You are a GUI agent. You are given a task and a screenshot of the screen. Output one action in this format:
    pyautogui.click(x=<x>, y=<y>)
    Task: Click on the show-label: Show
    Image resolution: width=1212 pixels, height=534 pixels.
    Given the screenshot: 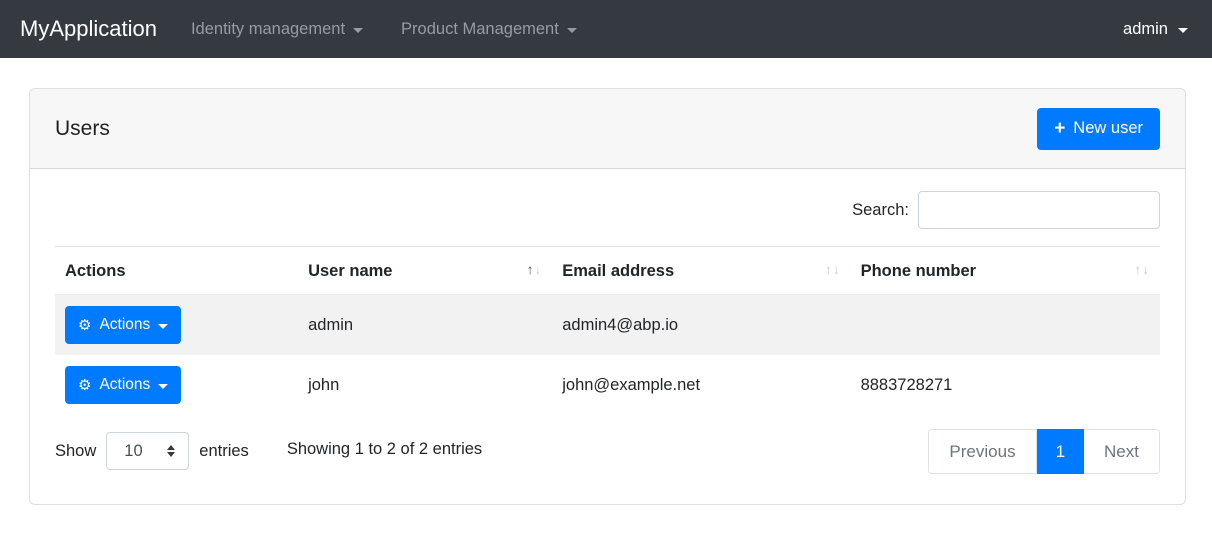 What is the action you would take?
    pyautogui.click(x=76, y=450)
    